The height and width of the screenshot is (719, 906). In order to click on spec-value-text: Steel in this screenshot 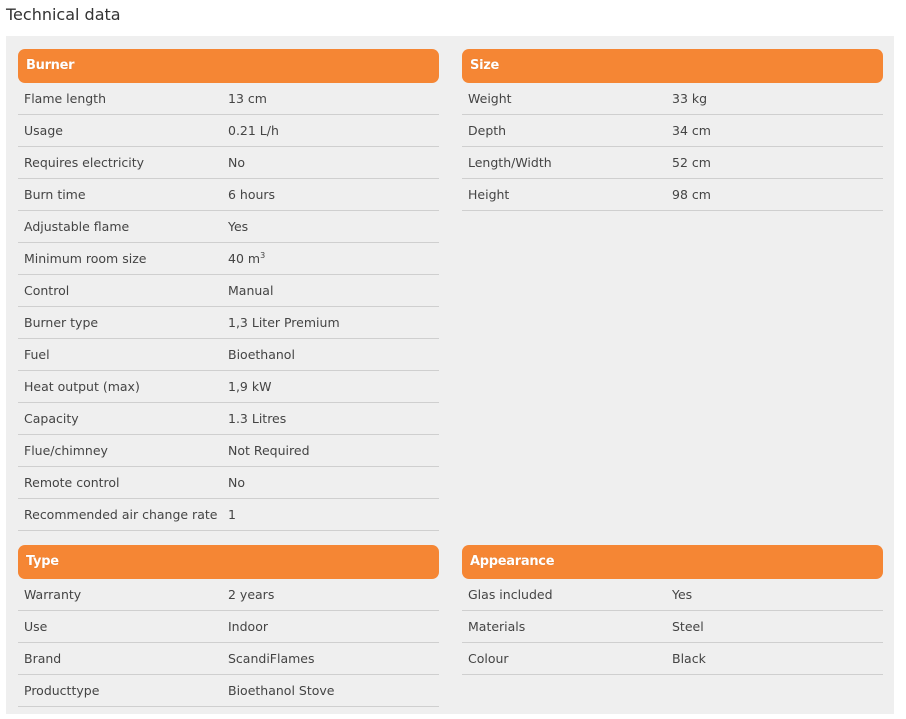, I will do `click(688, 626)`.